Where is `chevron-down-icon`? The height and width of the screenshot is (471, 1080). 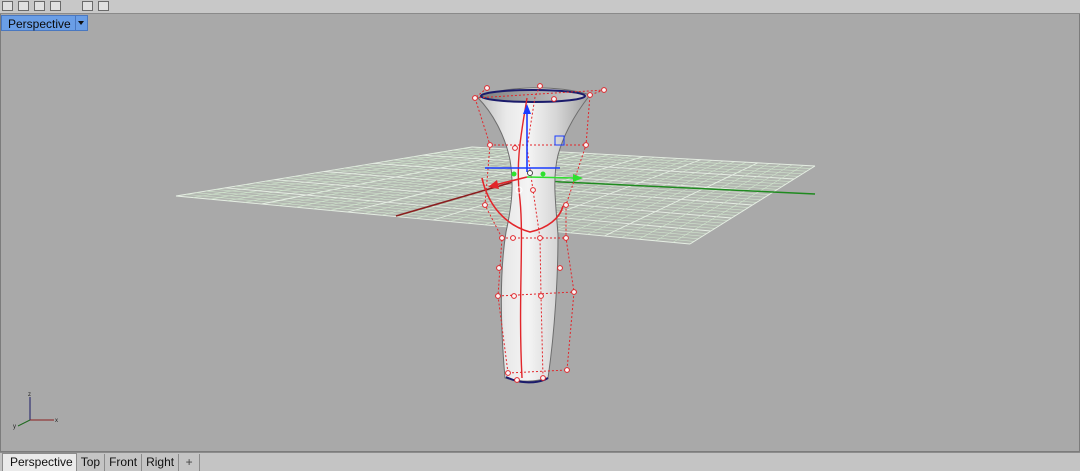
chevron-down-icon is located at coordinates (81, 23).